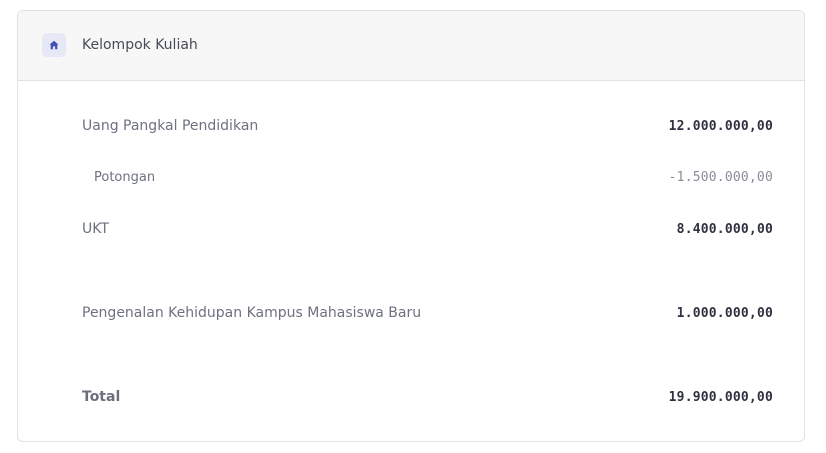 The width and height of the screenshot is (826, 453). Describe the element at coordinates (54, 45) in the screenshot. I see `home-icon` at that location.